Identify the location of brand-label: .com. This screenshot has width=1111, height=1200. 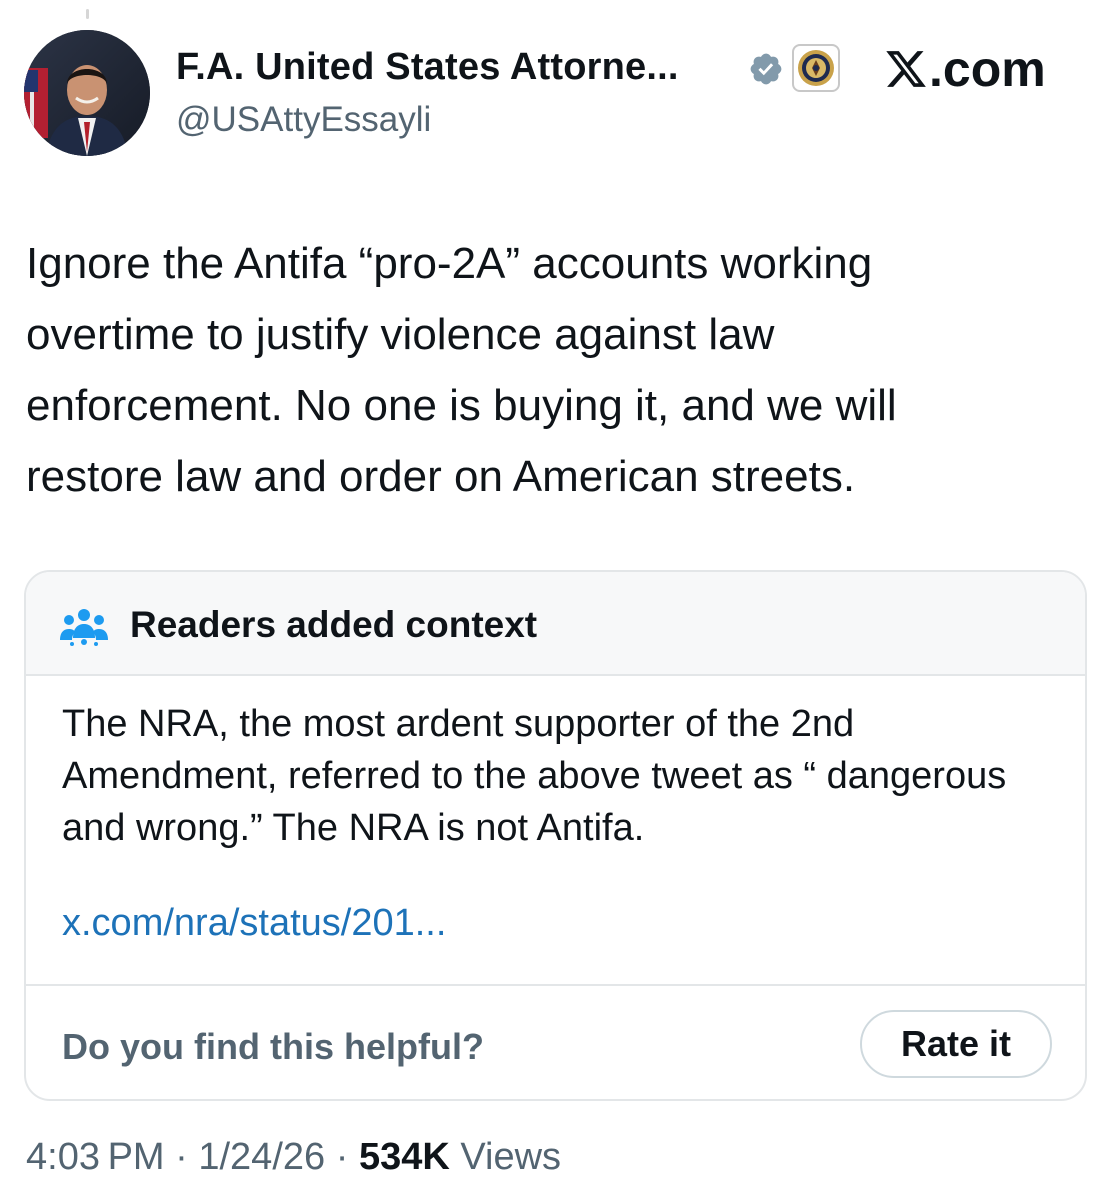
(987, 69).